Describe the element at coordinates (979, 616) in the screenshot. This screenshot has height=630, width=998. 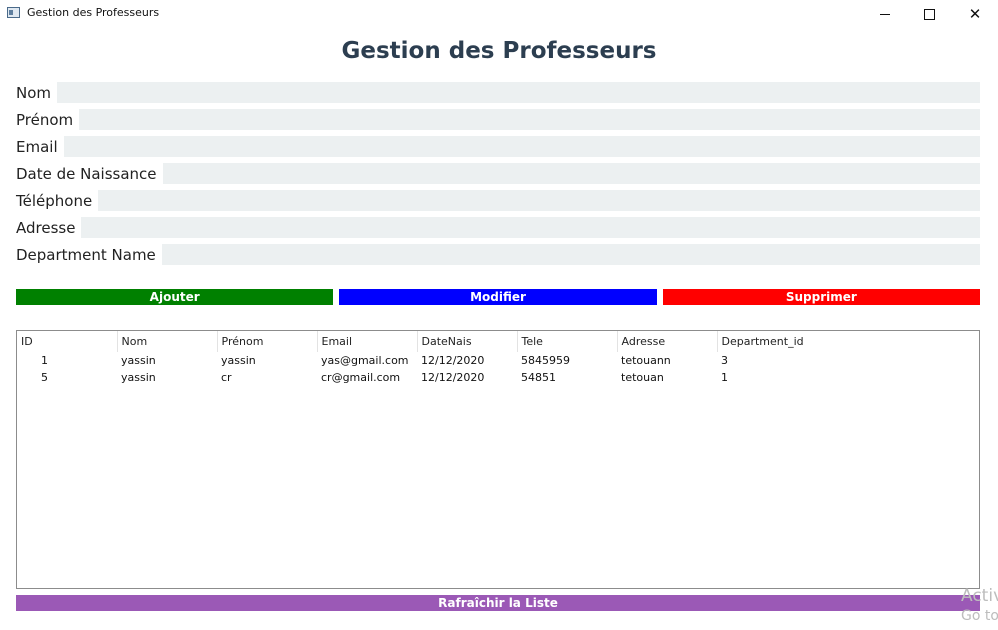
I see `watermark-line-2: Go to` at that location.